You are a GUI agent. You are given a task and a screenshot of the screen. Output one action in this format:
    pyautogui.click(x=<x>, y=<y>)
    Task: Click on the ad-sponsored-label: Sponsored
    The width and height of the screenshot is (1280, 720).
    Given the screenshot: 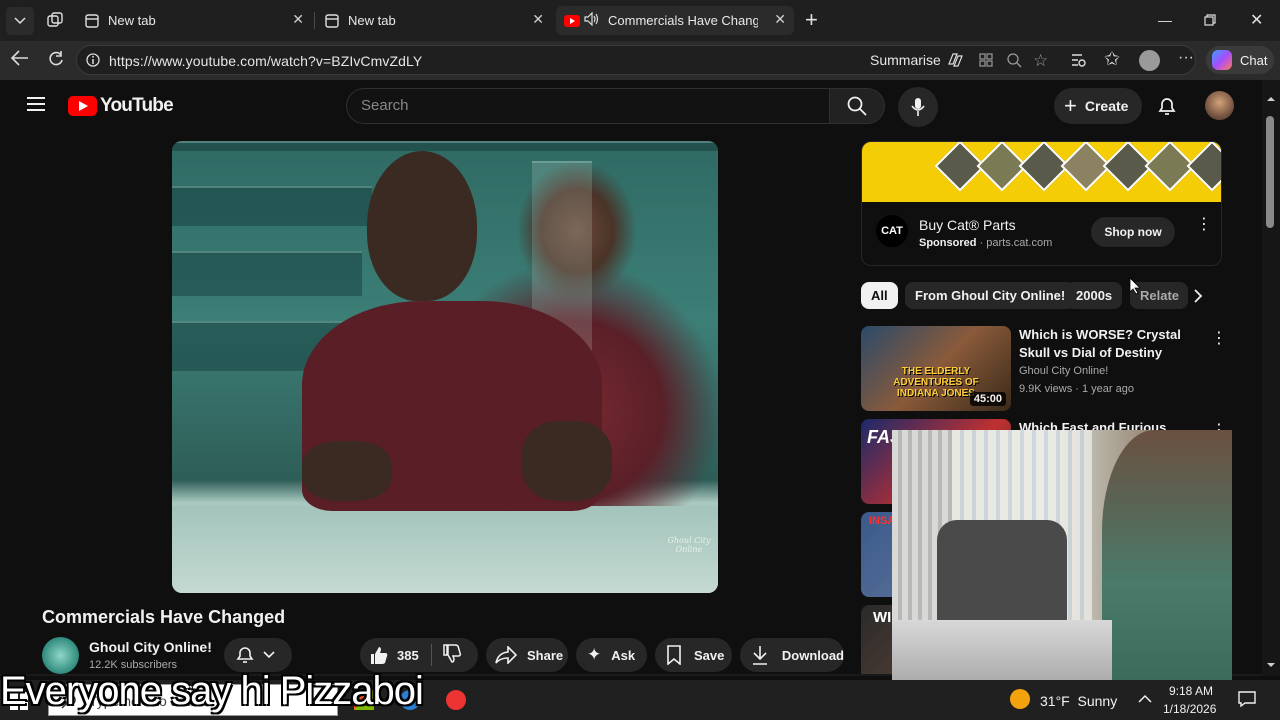 What is the action you would take?
    pyautogui.click(x=948, y=243)
    